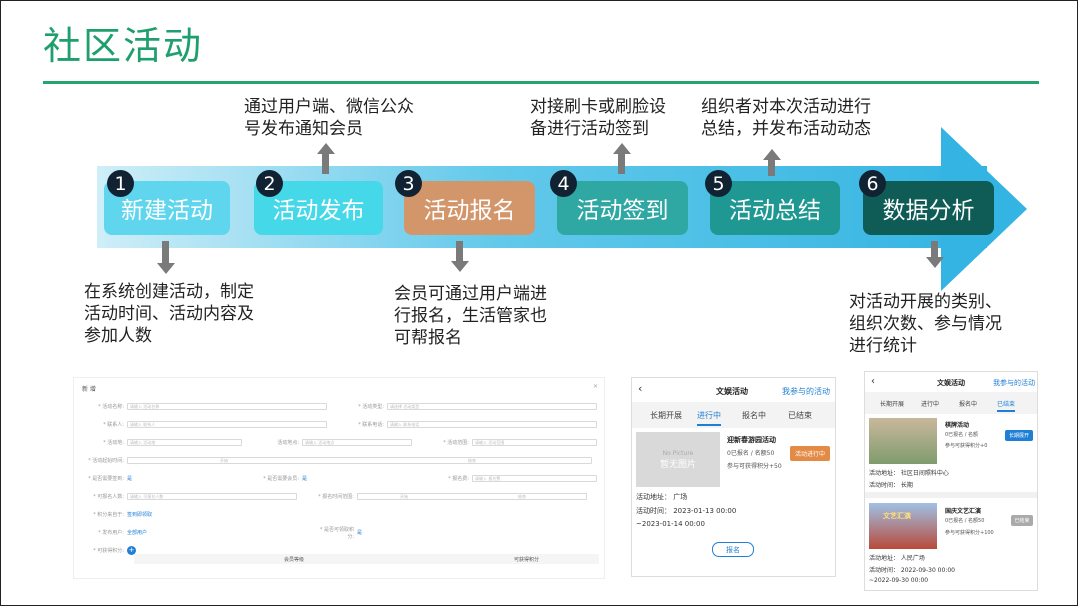 This screenshot has width=1080, height=608. I want to click on field-publish-user: * 发布用户: 全部用户, so click(123, 533).